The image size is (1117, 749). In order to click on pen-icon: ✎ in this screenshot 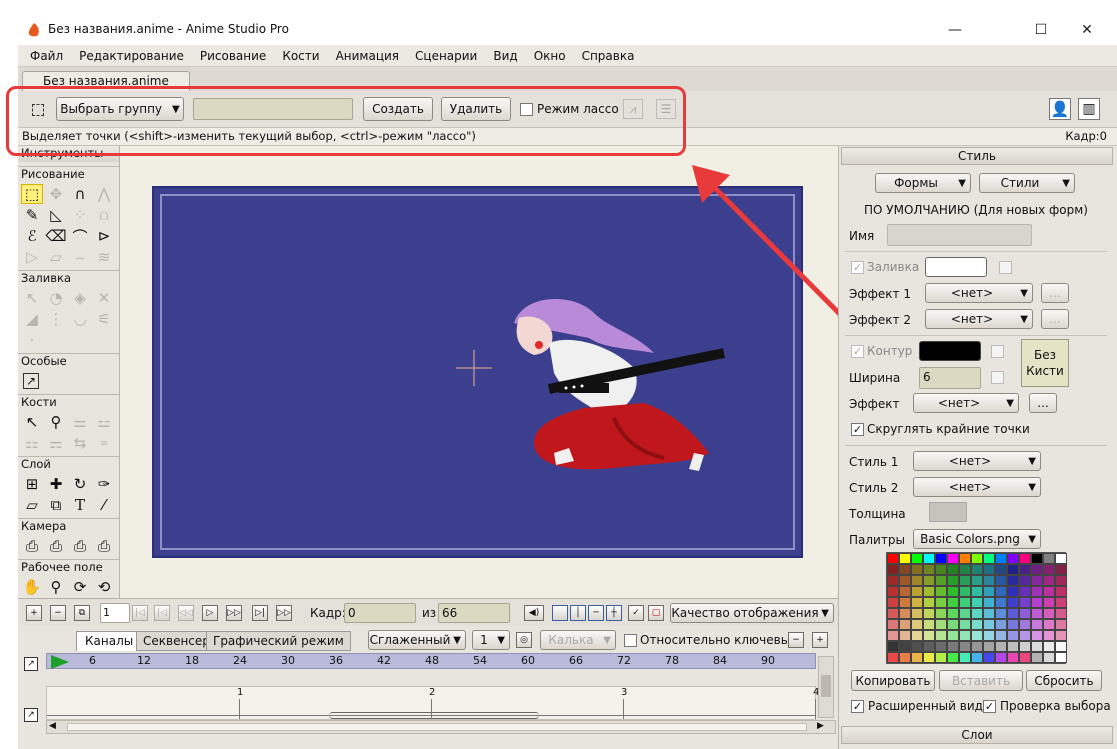, I will do `click(32, 215)`.